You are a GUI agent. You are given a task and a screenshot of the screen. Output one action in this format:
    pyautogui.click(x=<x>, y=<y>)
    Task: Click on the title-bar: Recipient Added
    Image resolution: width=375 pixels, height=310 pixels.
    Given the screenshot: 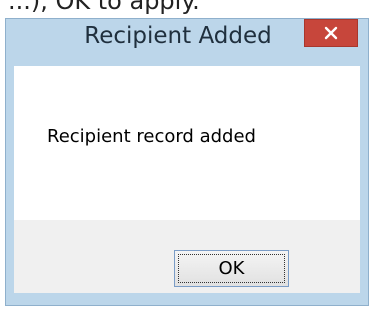 What is the action you would take?
    pyautogui.click(x=187, y=42)
    